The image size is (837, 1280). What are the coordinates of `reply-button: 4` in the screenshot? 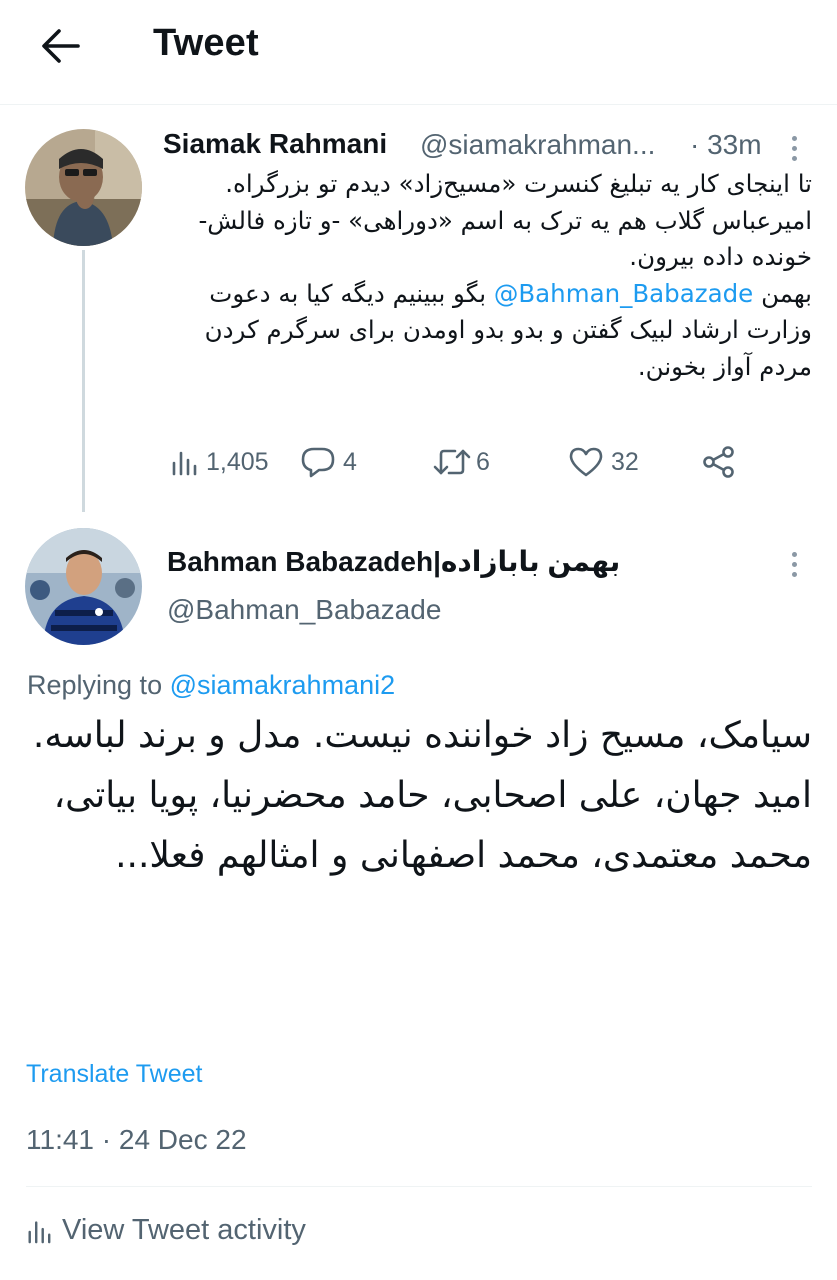 It's located at (328, 462).